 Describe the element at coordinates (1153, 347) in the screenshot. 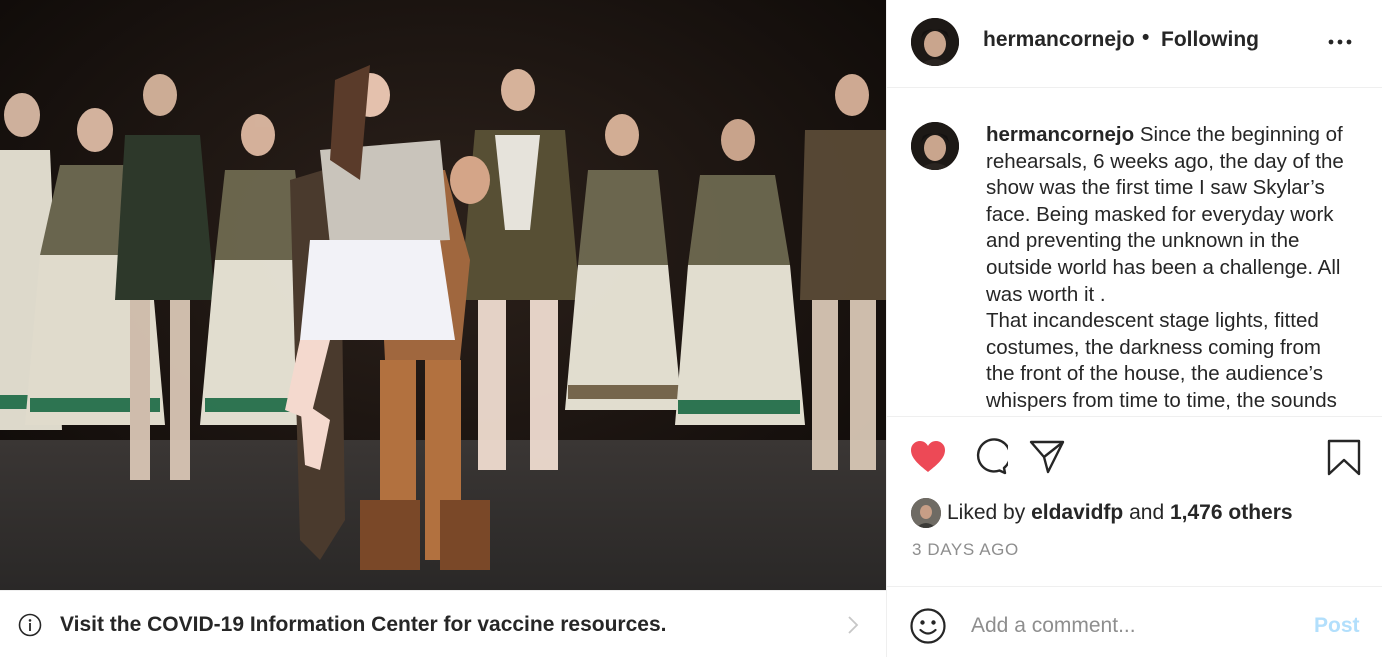

I see `caption-line: costumes, the darkness coming from` at that location.